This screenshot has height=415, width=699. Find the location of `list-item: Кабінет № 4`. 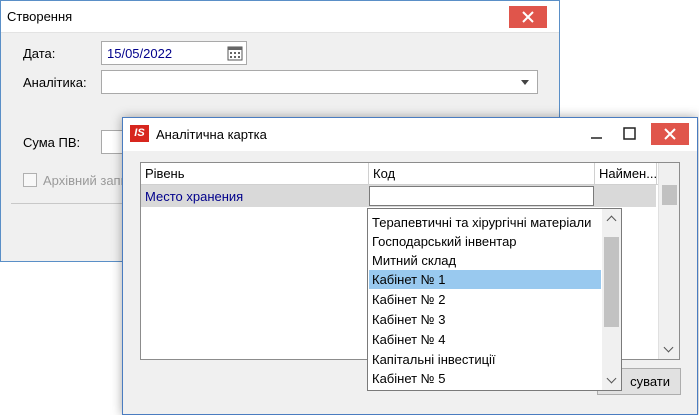

list-item: Кабінет № 4 is located at coordinates (485, 339).